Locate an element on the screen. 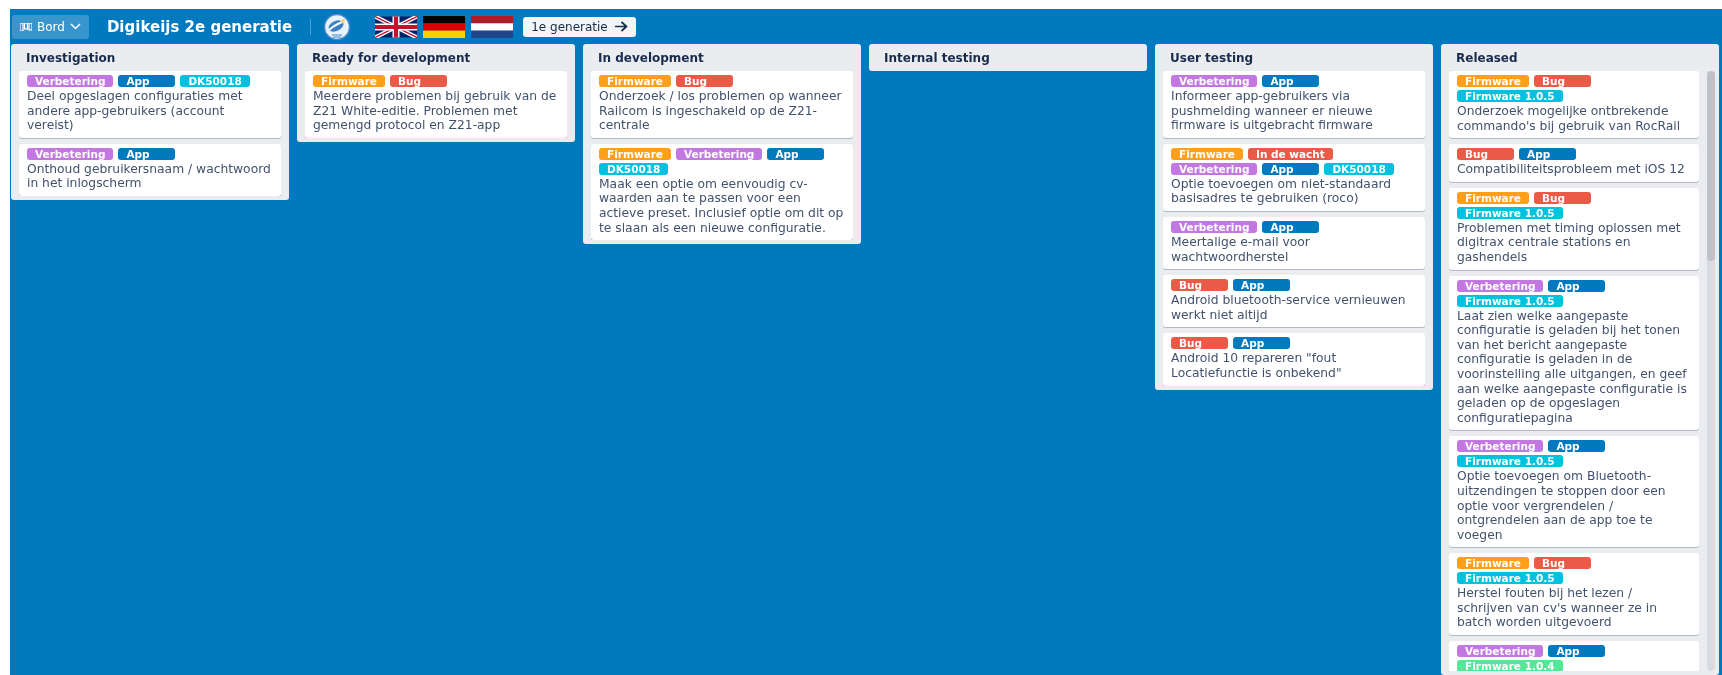 This screenshot has width=1722, height=675. card-title: Herstel fouten bij het lezen / schrijven van cv's wanneer ze in batch worden uitgevoerd is located at coordinates (1558, 608).